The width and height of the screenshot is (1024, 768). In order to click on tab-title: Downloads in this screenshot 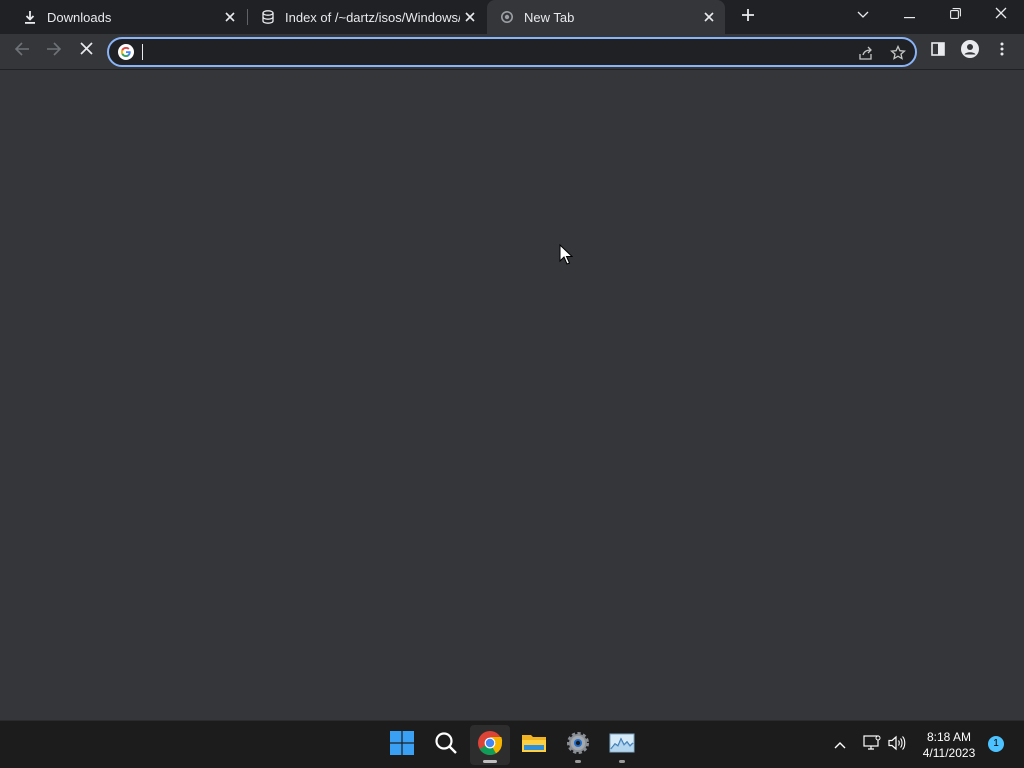, I will do `click(79, 17)`.